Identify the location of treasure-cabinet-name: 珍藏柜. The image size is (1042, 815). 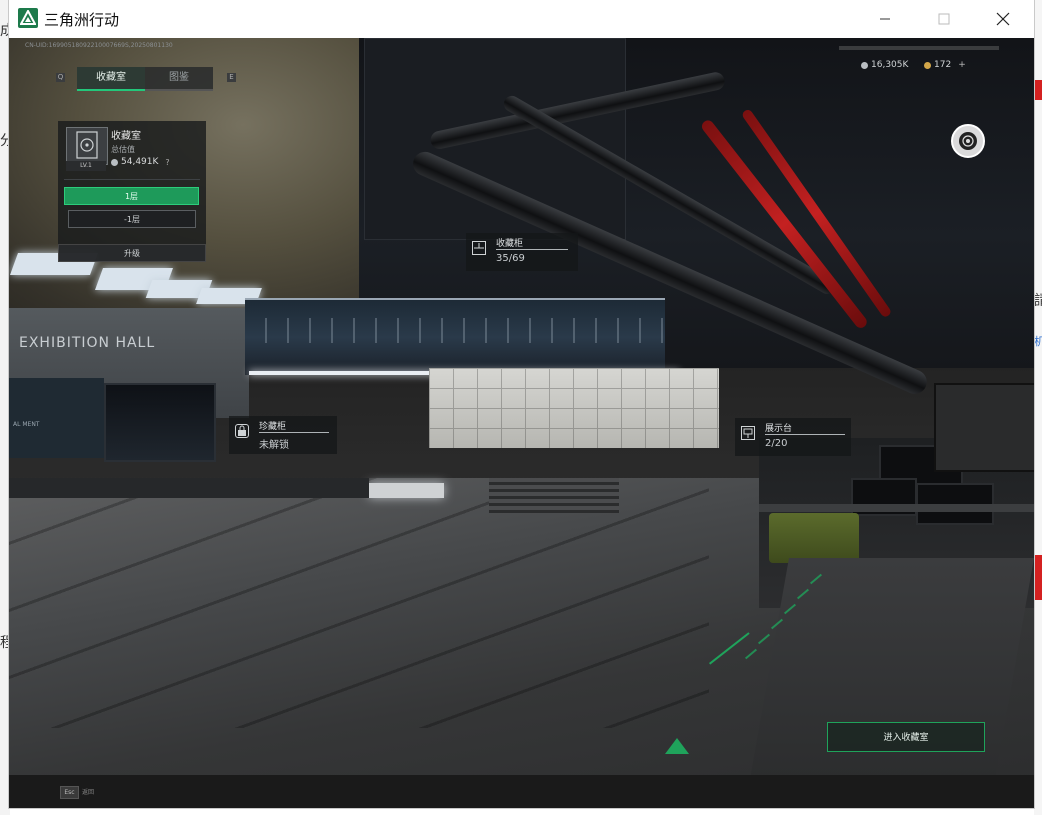
(273, 427).